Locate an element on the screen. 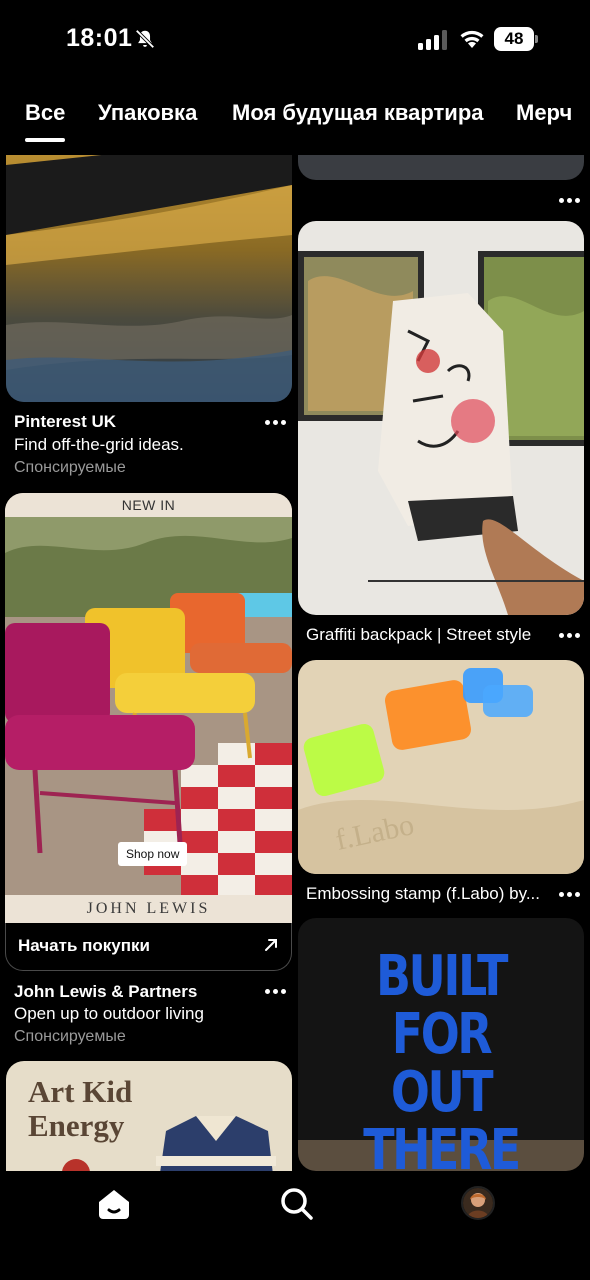  pin-title: Graffiti backpack | Street style is located at coordinates (418, 635).